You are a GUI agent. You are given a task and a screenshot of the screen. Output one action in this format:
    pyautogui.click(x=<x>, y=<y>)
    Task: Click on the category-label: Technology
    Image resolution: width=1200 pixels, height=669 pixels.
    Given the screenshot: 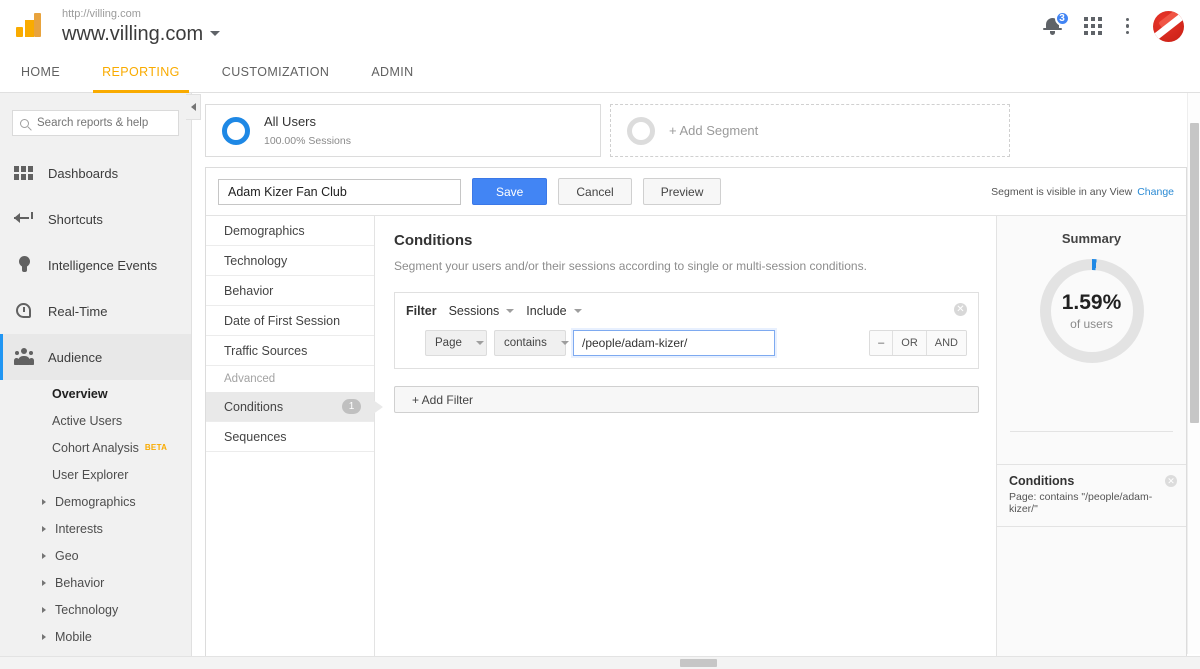 What is the action you would take?
    pyautogui.click(x=256, y=260)
    